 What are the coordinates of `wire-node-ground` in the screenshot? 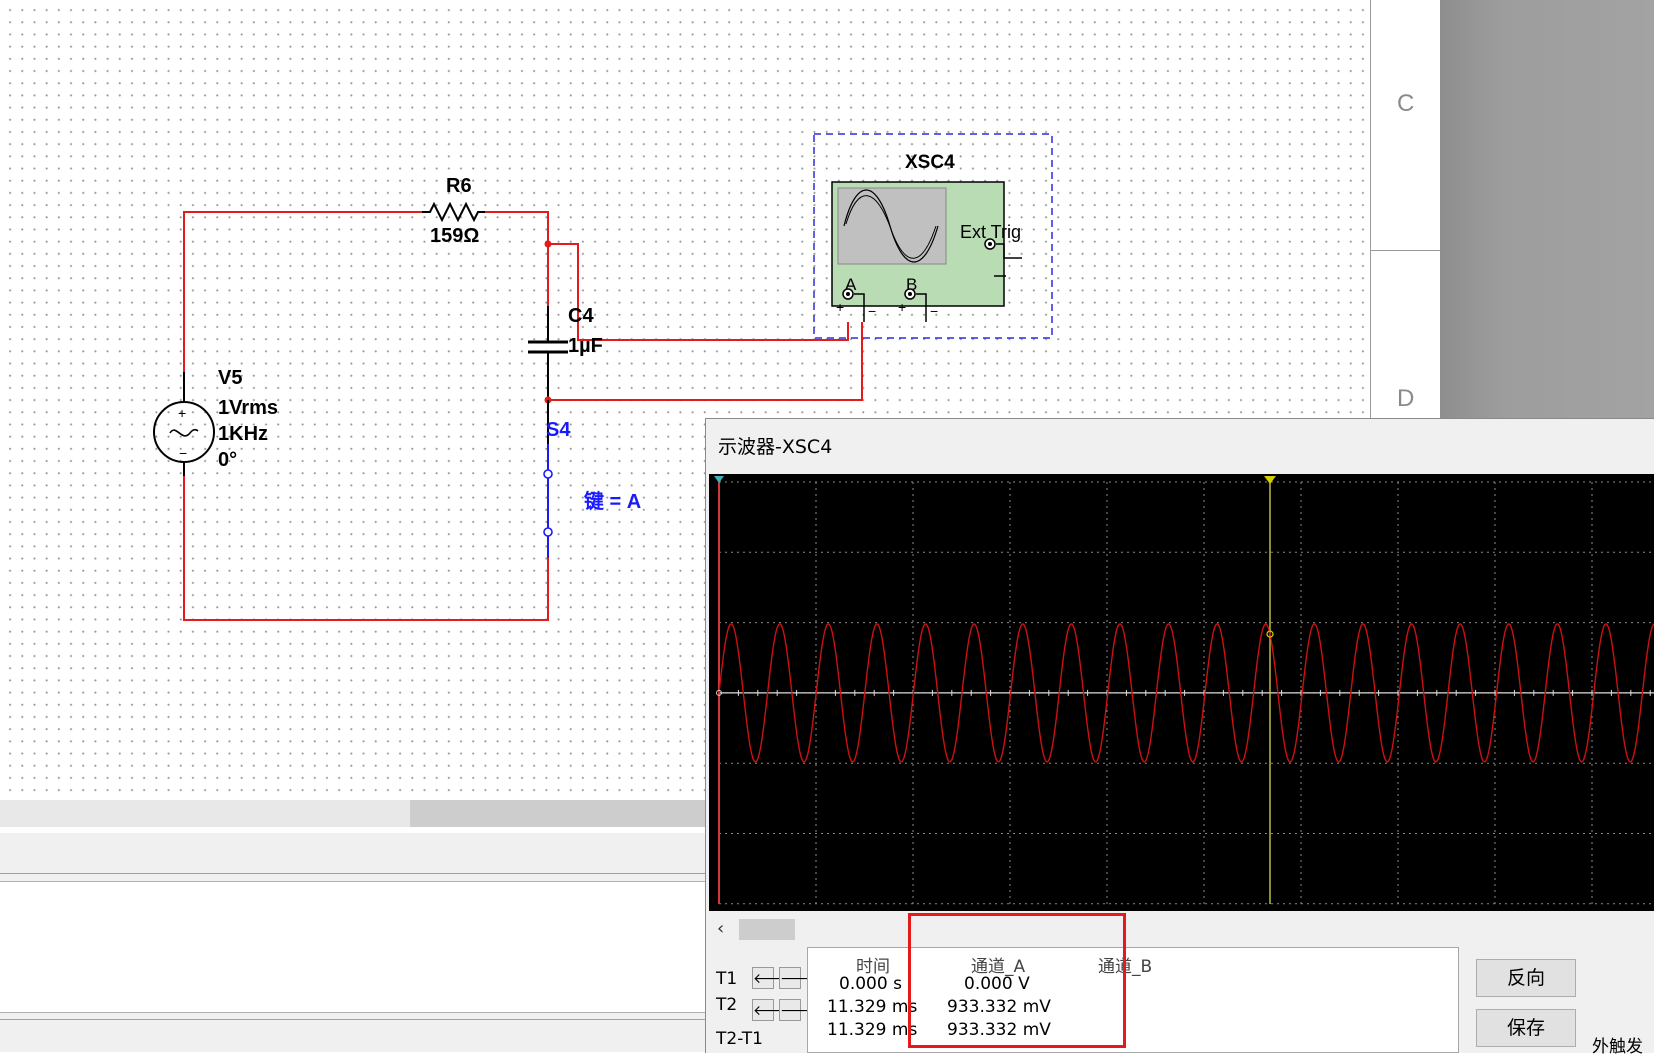 It's located at (705, 361).